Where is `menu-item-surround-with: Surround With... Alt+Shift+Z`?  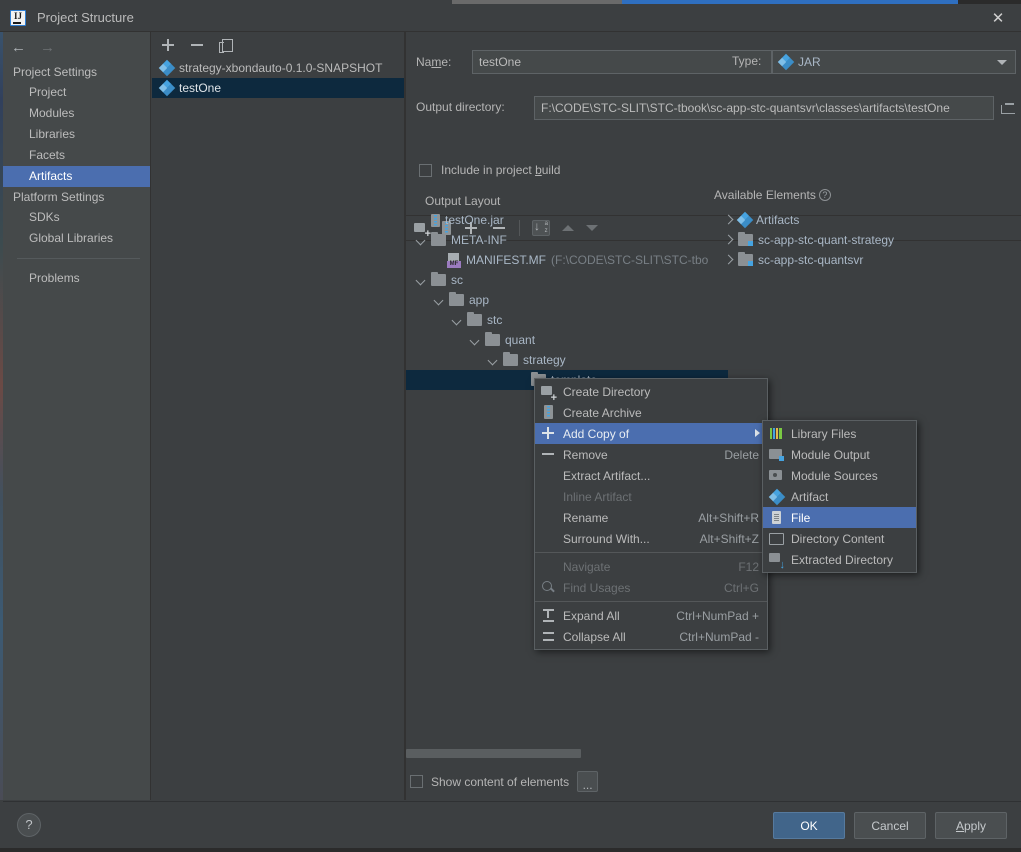 menu-item-surround-with: Surround With... Alt+Shift+Z is located at coordinates (651, 538).